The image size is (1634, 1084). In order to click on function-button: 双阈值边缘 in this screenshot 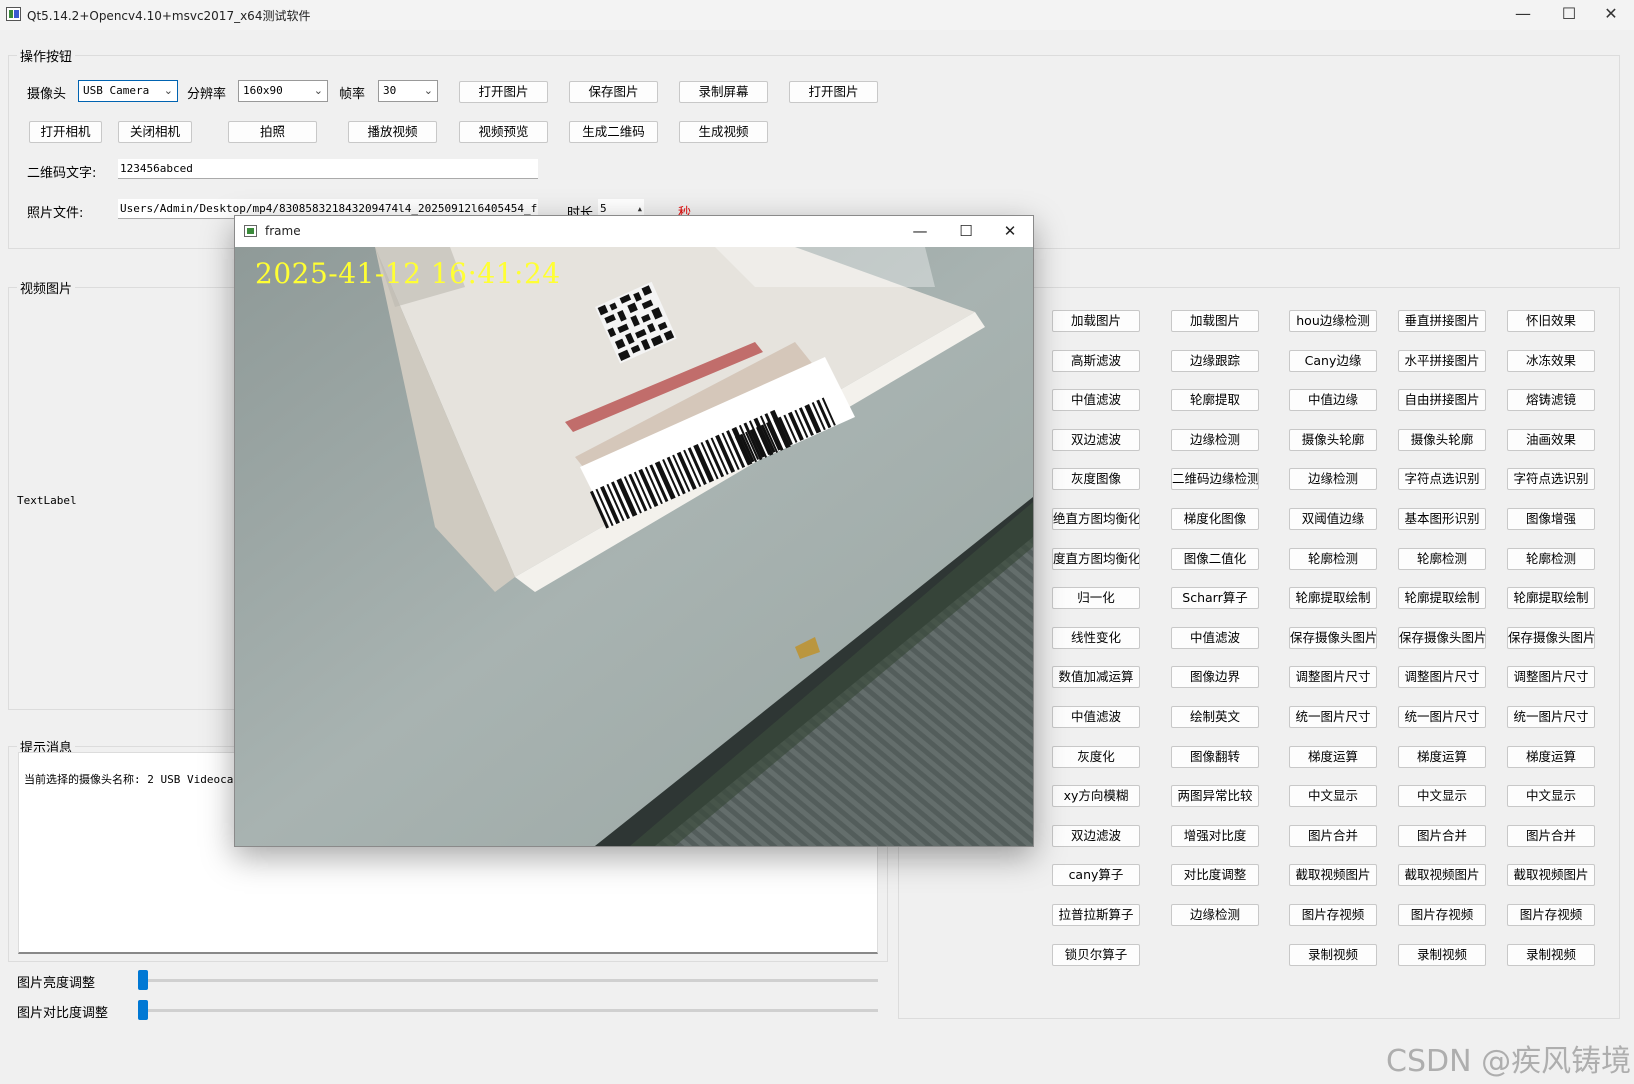, I will do `click(1333, 519)`.